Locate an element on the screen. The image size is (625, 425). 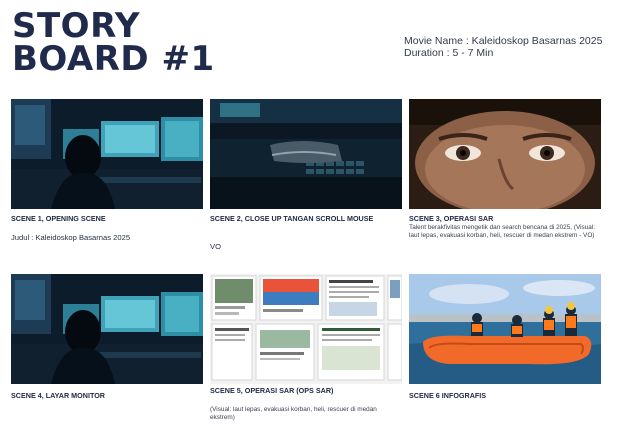
scene-3-image is located at coordinates (505, 154).